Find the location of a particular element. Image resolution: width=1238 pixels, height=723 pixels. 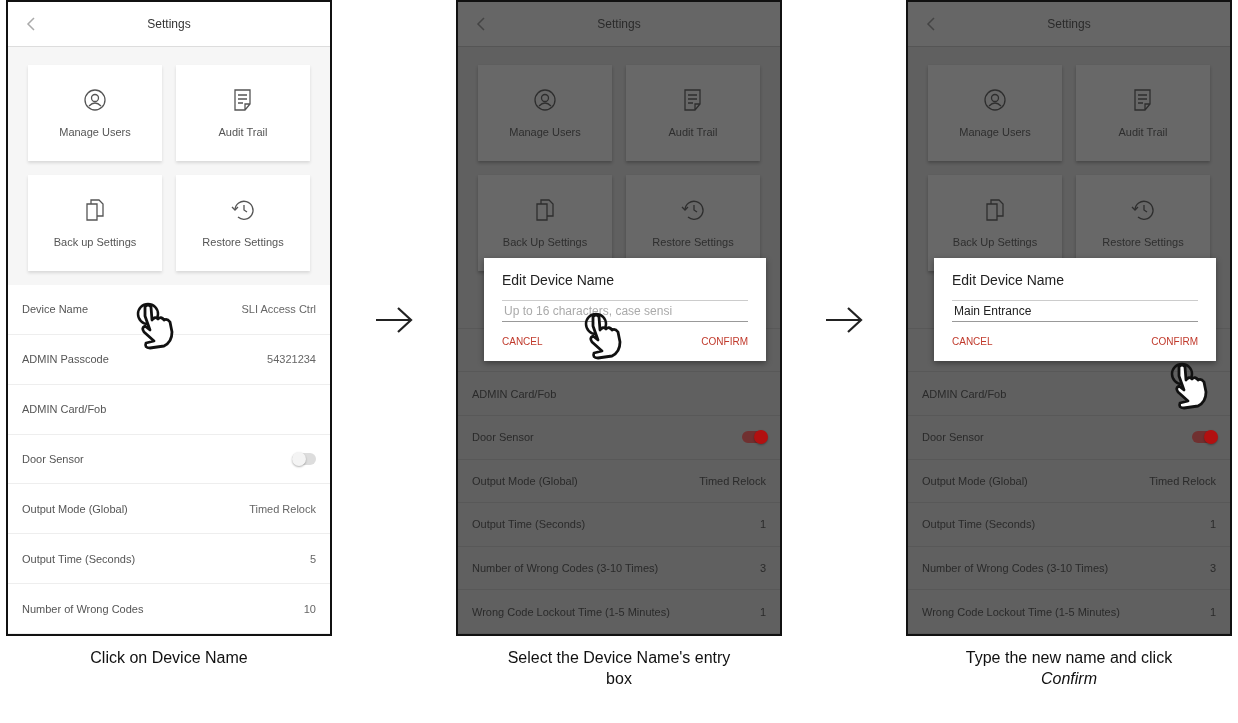

setting-label: Number of Wrong Codes is located at coordinates (83, 608).